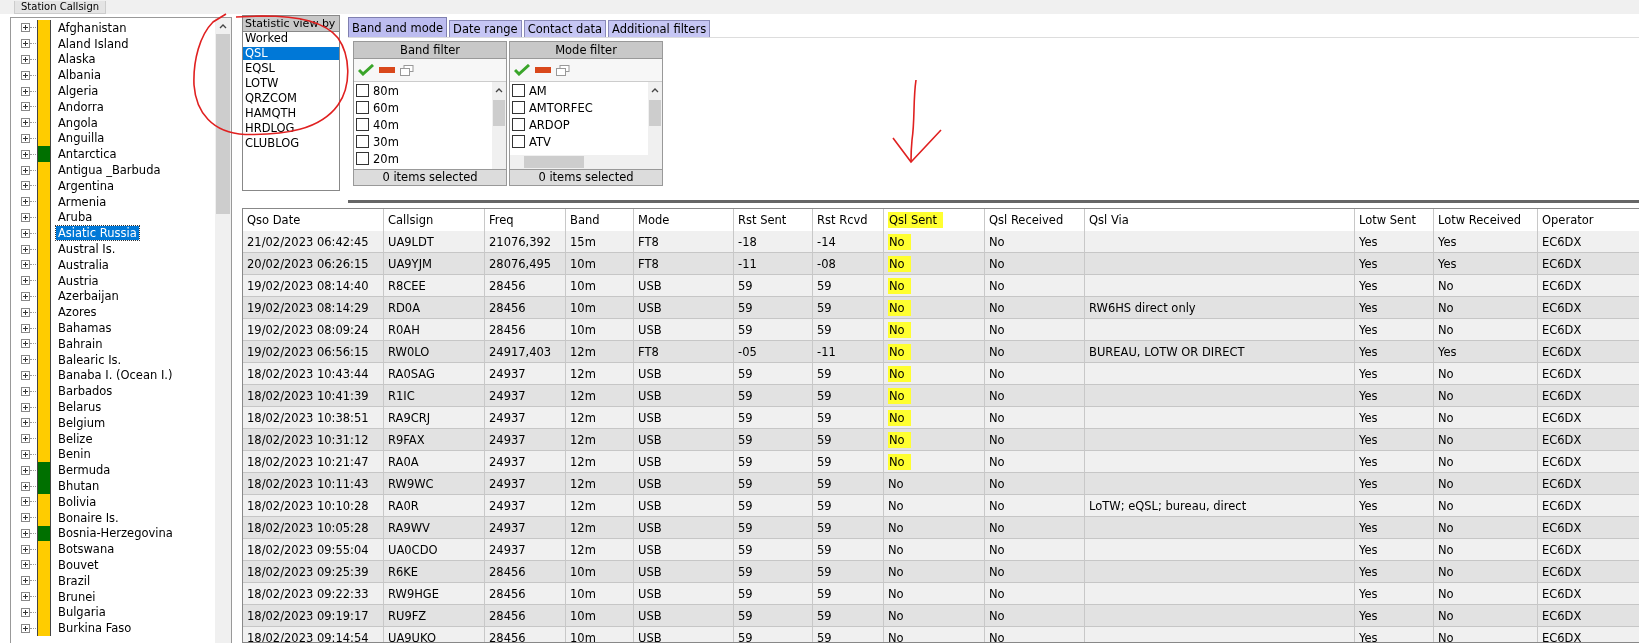 The width and height of the screenshot is (1639, 643). Describe the element at coordinates (79, 486) in the screenshot. I see `tree-item: Bhutan` at that location.